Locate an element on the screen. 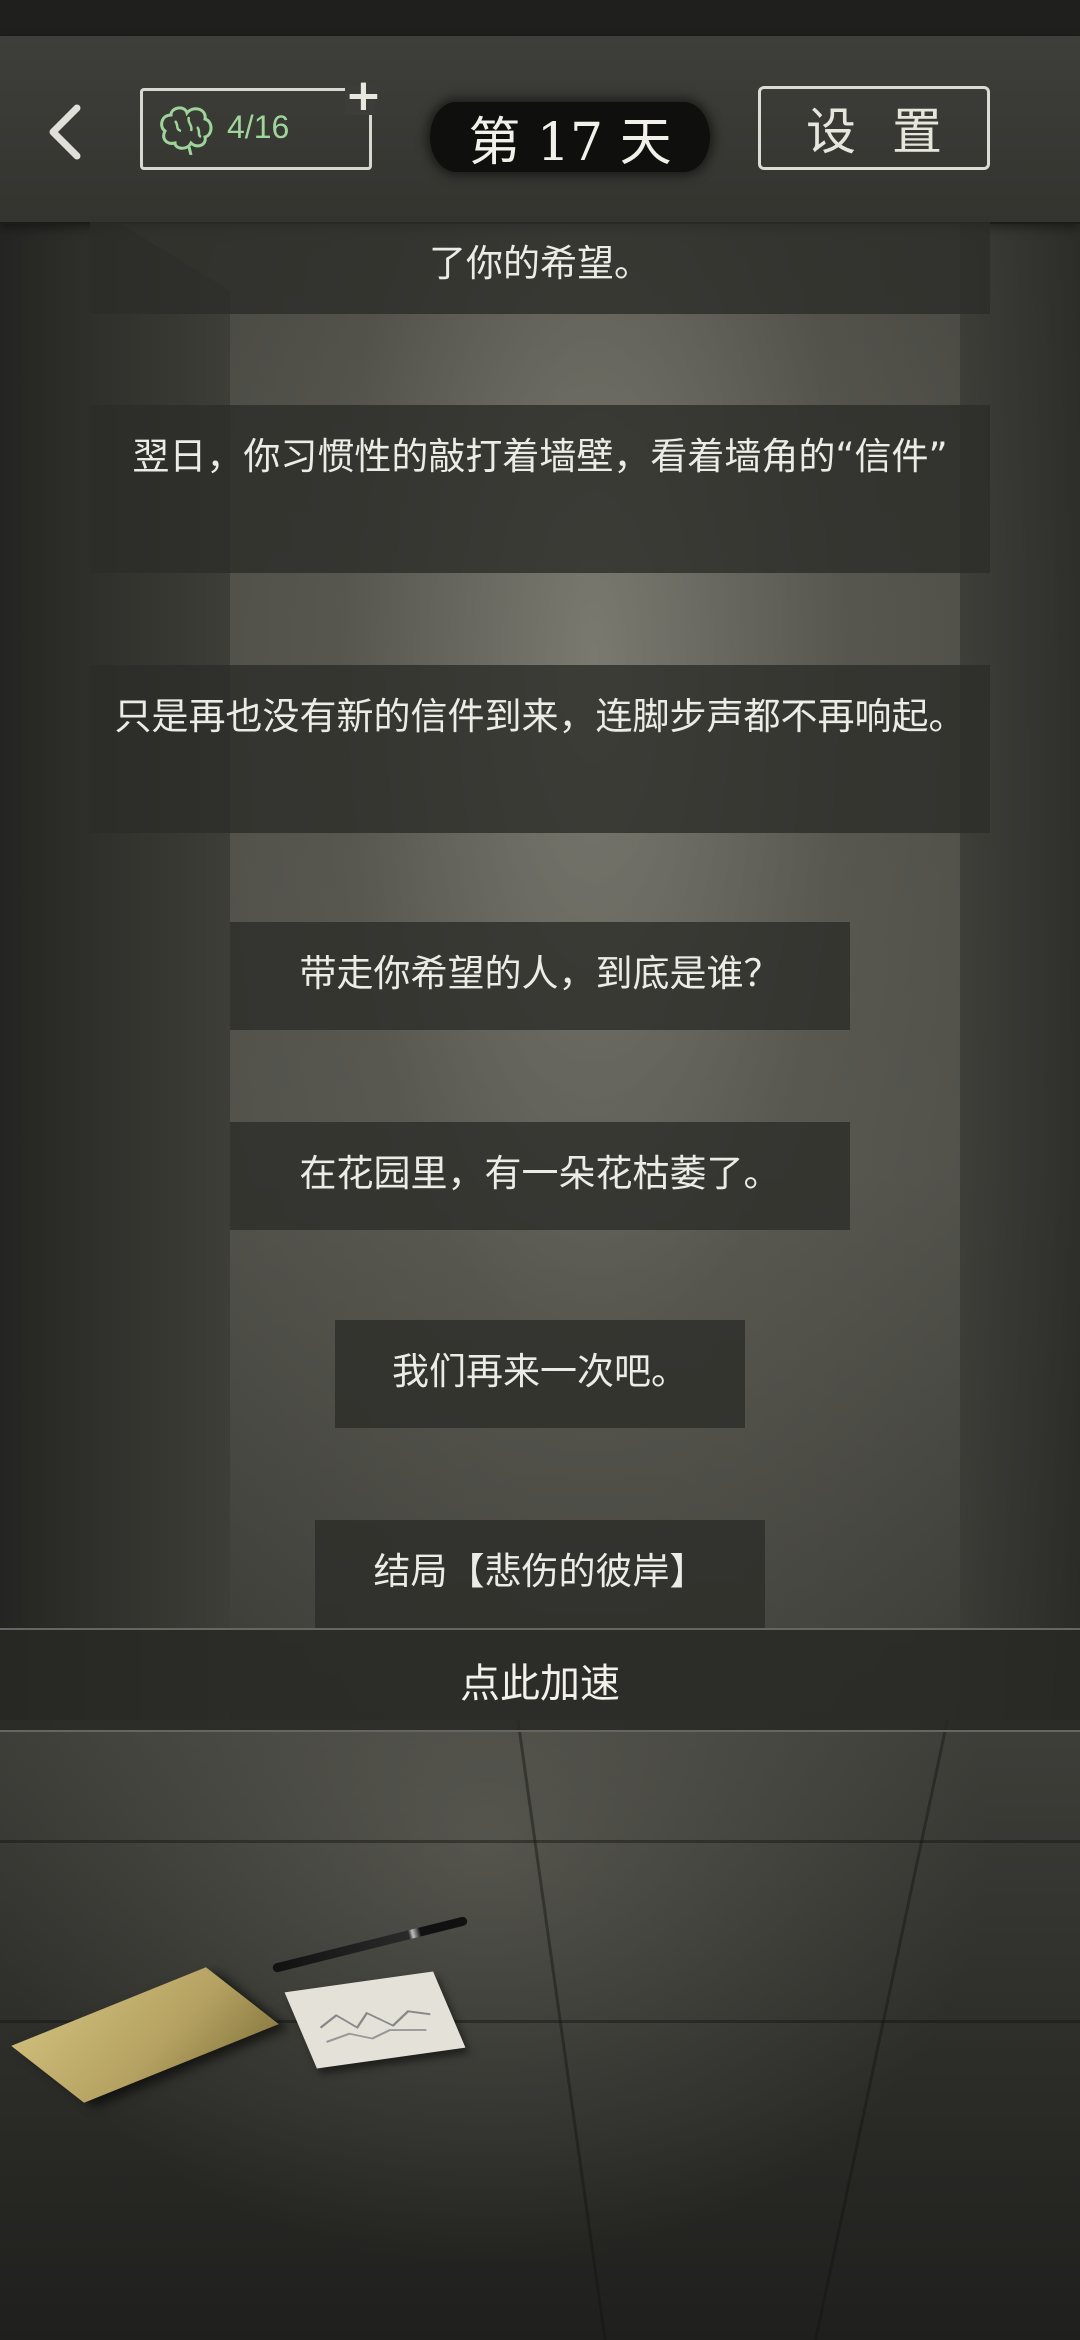 This screenshot has height=2340, width=1080. story-message: 翌日，你习惯性的敲打着墙壁，看着墙角的“信件” is located at coordinates (540, 489).